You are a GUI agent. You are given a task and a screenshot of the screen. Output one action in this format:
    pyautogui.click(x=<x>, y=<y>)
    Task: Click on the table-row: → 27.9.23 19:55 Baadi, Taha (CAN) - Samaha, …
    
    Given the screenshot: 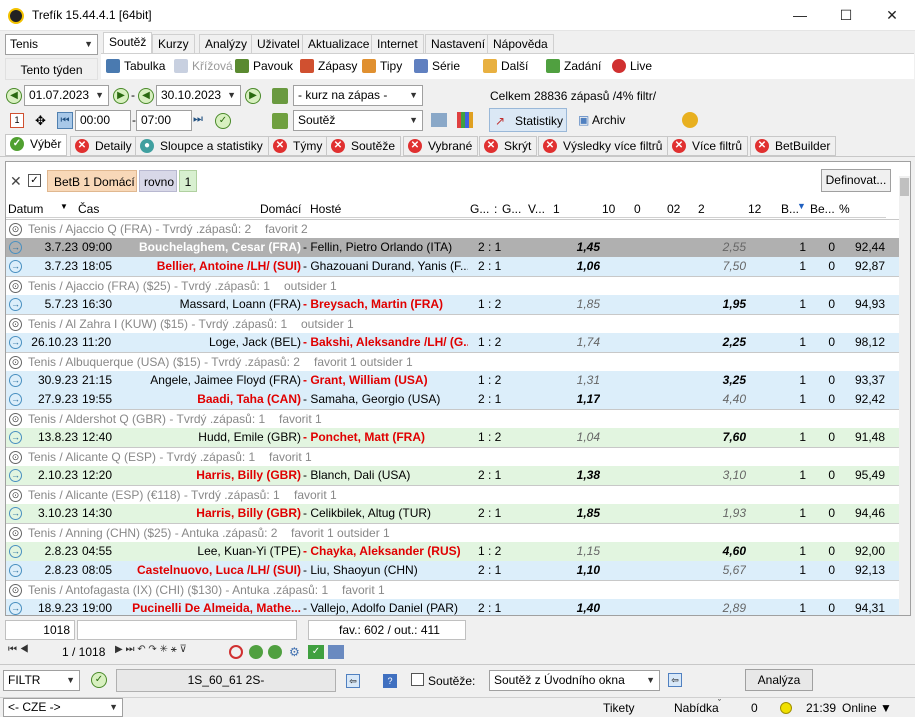 What is the action you would take?
    pyautogui.click(x=452, y=399)
    